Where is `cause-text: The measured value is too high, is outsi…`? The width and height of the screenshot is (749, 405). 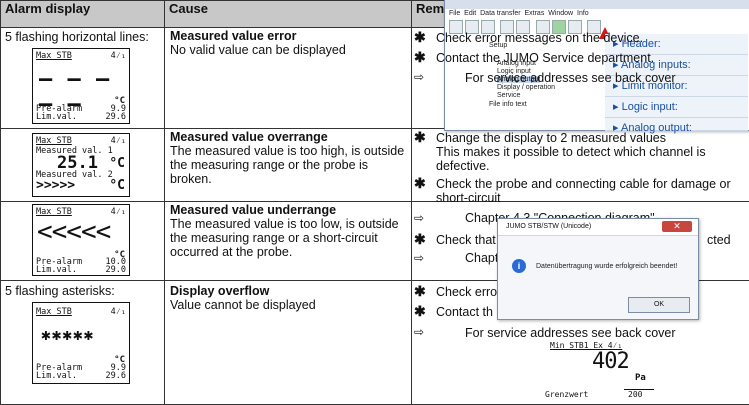
cause-text: The measured value is too high, is outsi… is located at coordinates (289, 165).